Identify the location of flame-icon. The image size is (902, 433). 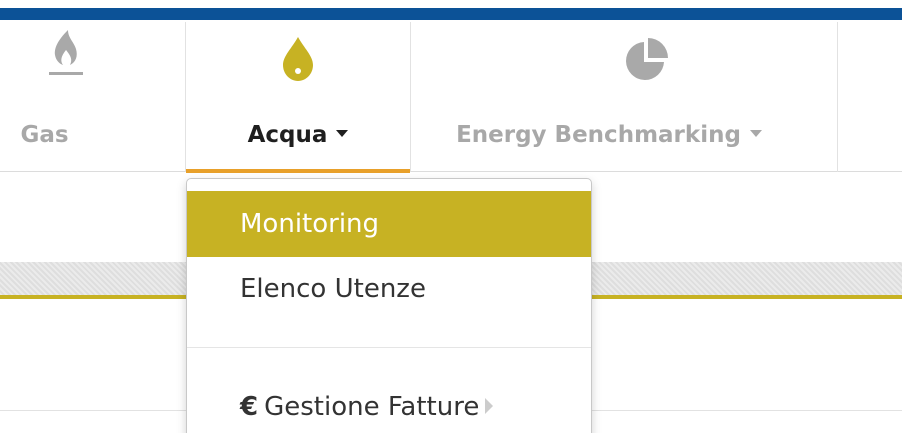
(66, 54).